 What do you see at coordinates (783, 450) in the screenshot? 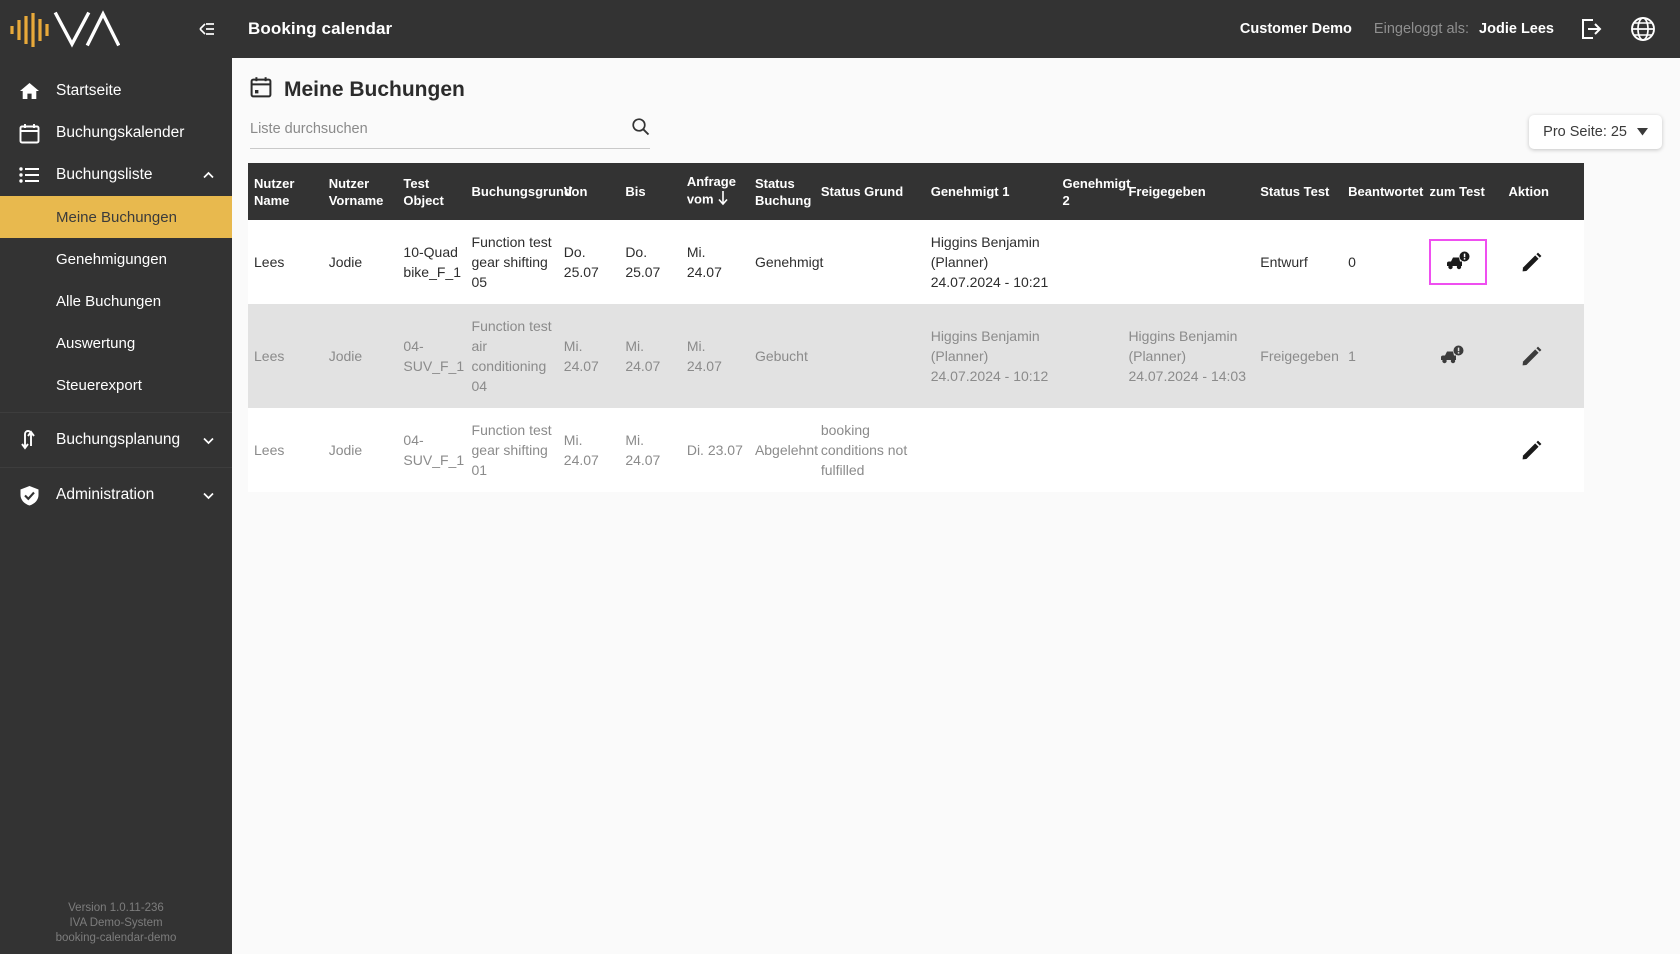
I see `cell-status-buchung: Abgelehnt` at bounding box center [783, 450].